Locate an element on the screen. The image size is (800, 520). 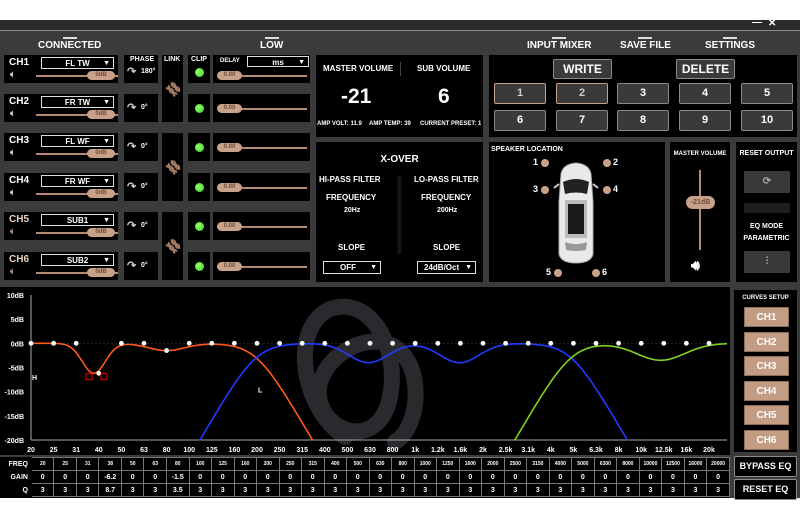
eq-cell-freq: 2500 is located at coordinates (515, 464).